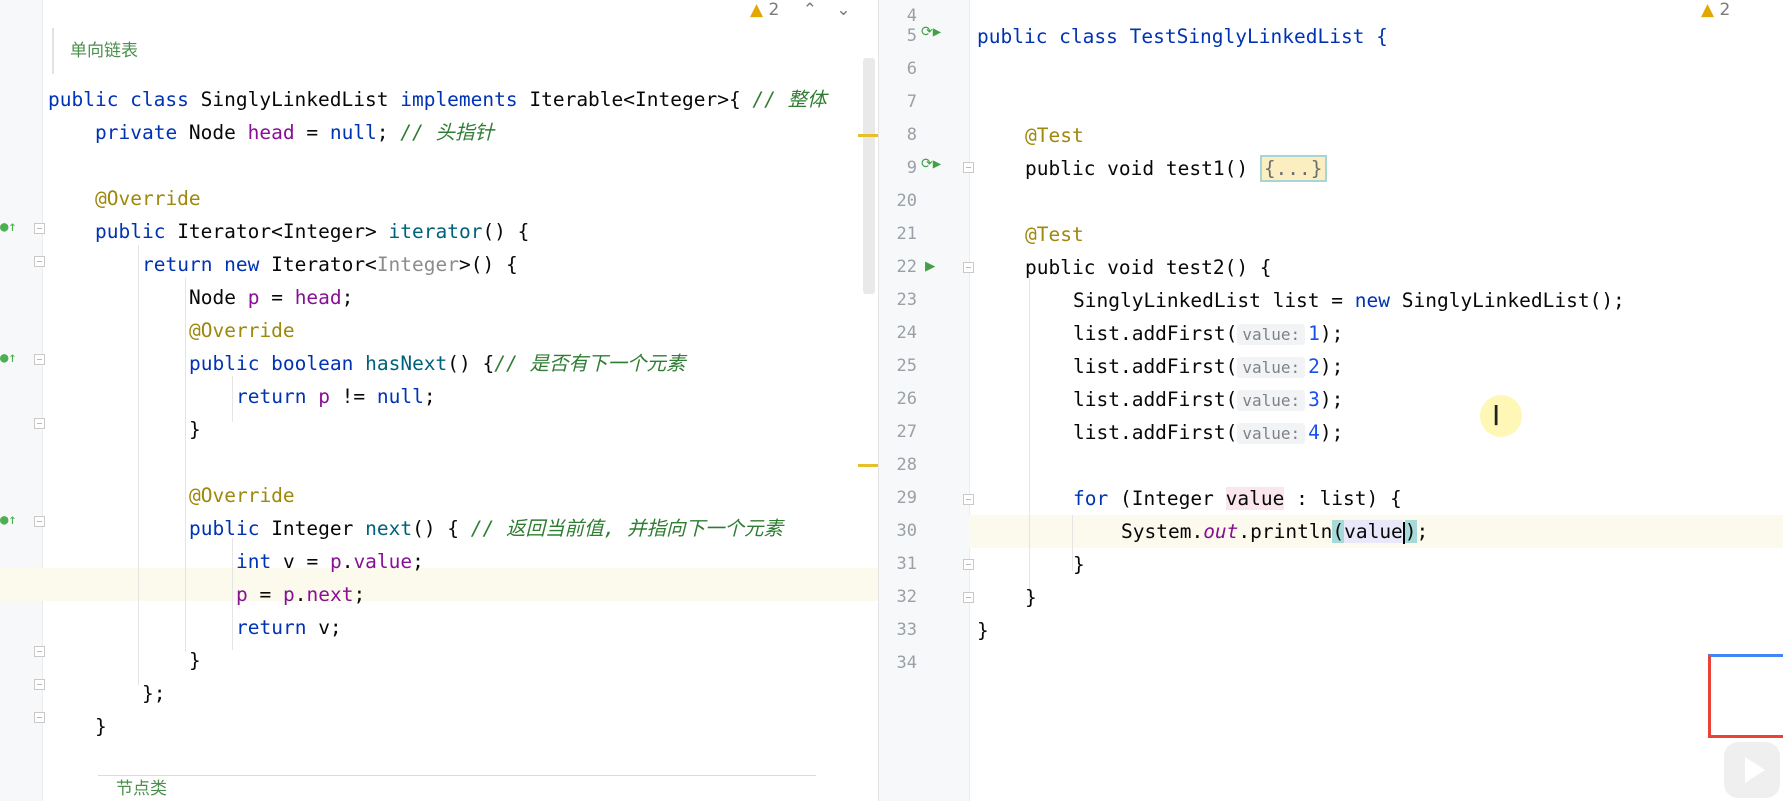 Image resolution: width=1783 pixels, height=801 pixels. I want to click on run-class-icon: ⟳▶, so click(931, 32).